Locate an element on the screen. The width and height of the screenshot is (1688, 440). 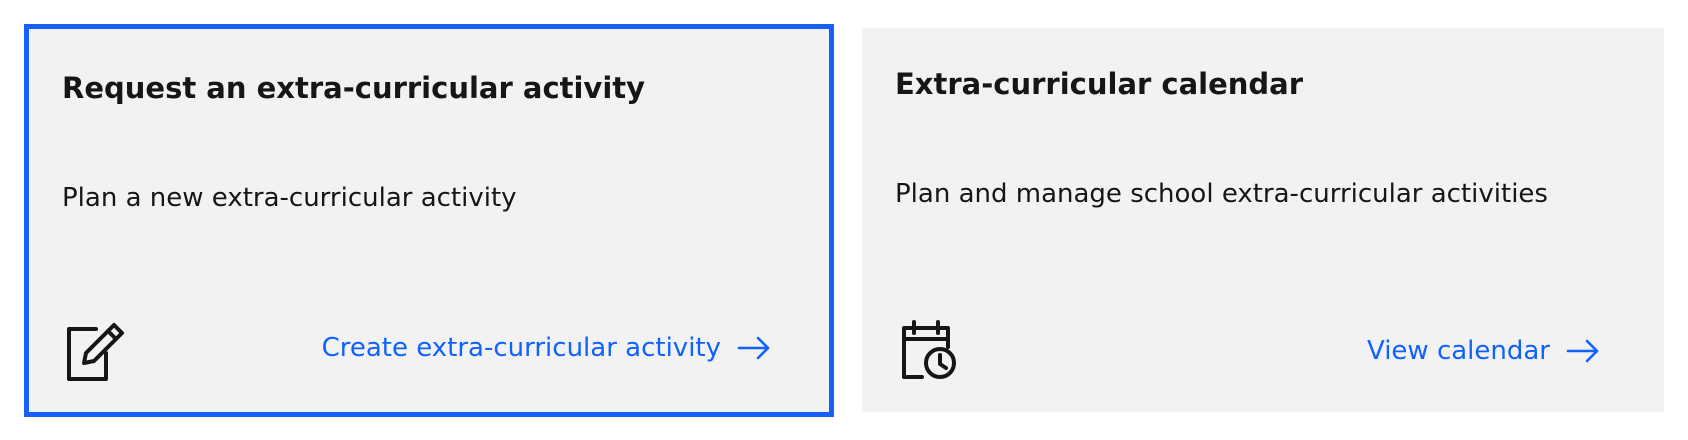
calendar-clock-icon is located at coordinates (931, 350).